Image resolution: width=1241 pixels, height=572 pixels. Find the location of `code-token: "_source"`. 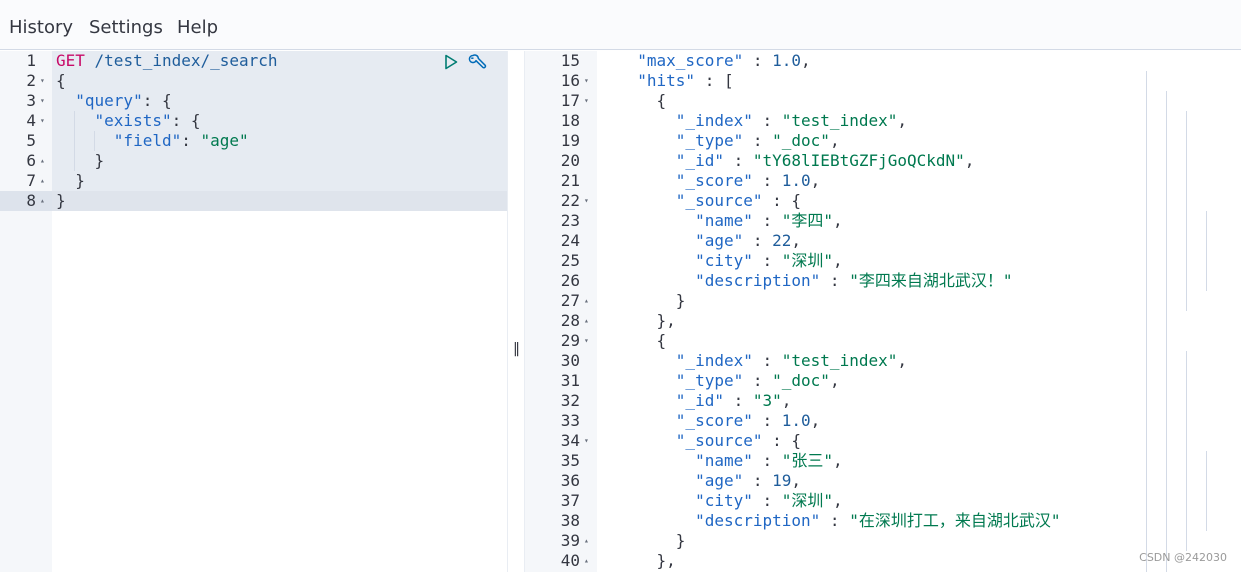

code-token: "_source" is located at coordinates (719, 440).